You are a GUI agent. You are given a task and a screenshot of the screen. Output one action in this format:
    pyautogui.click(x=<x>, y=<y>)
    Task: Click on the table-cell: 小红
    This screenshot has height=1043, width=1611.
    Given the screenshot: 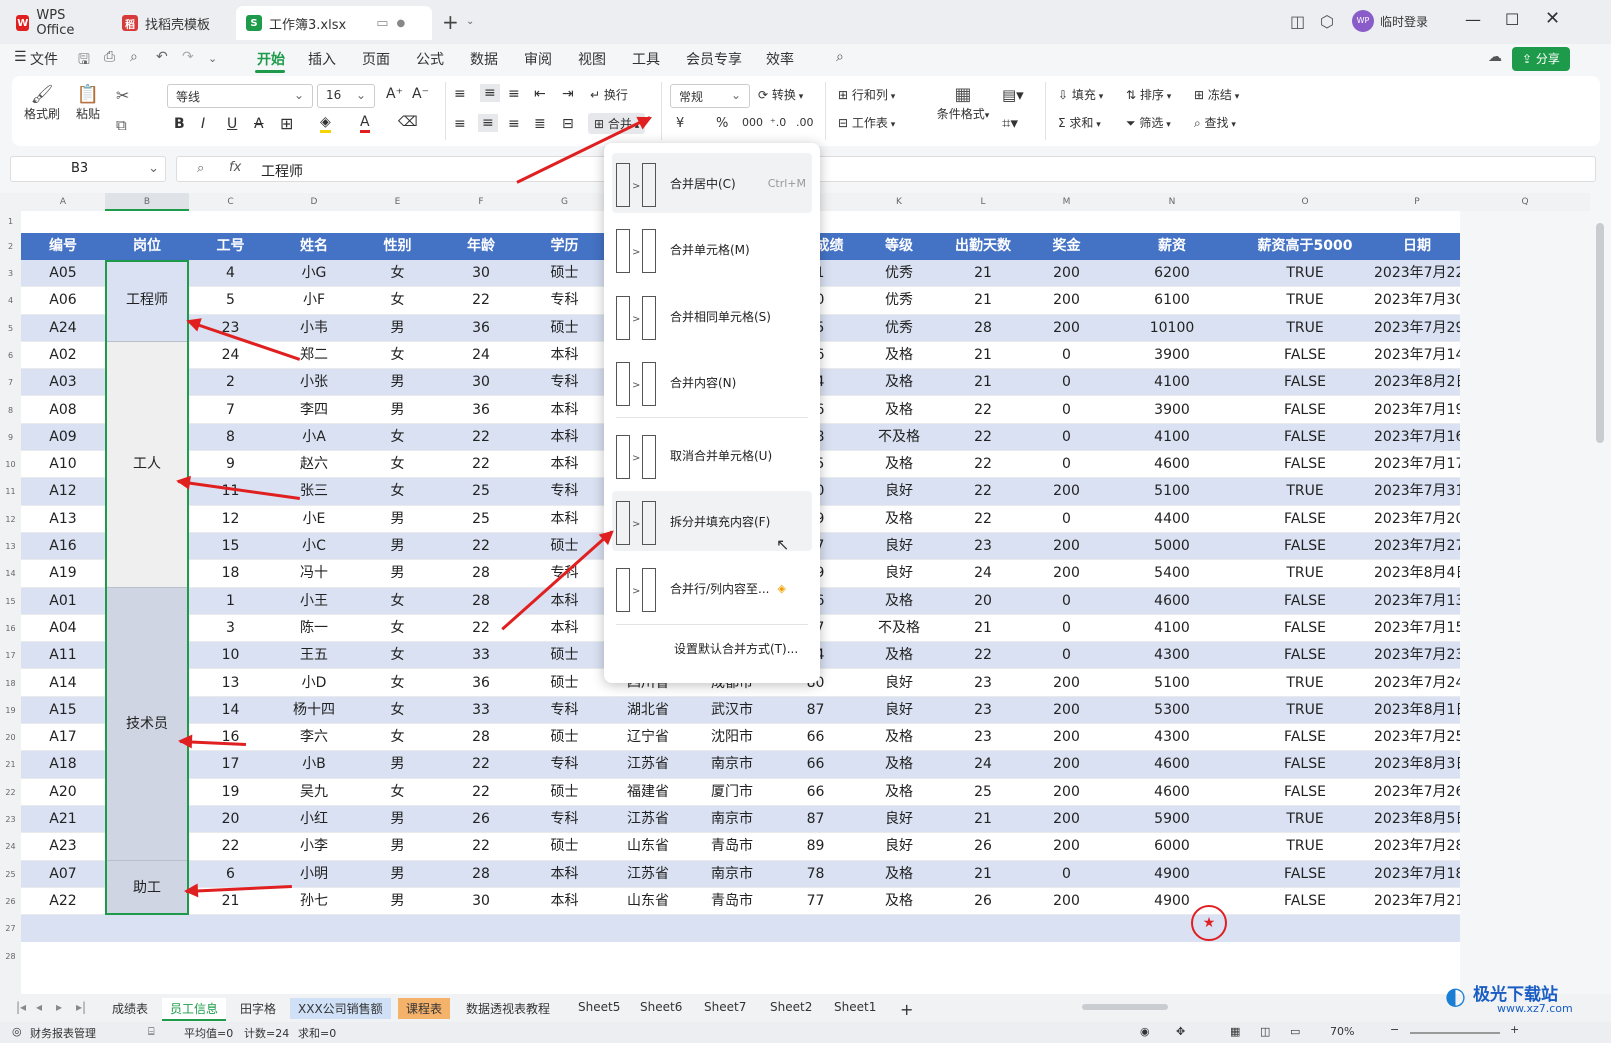 What is the action you would take?
    pyautogui.click(x=314, y=819)
    